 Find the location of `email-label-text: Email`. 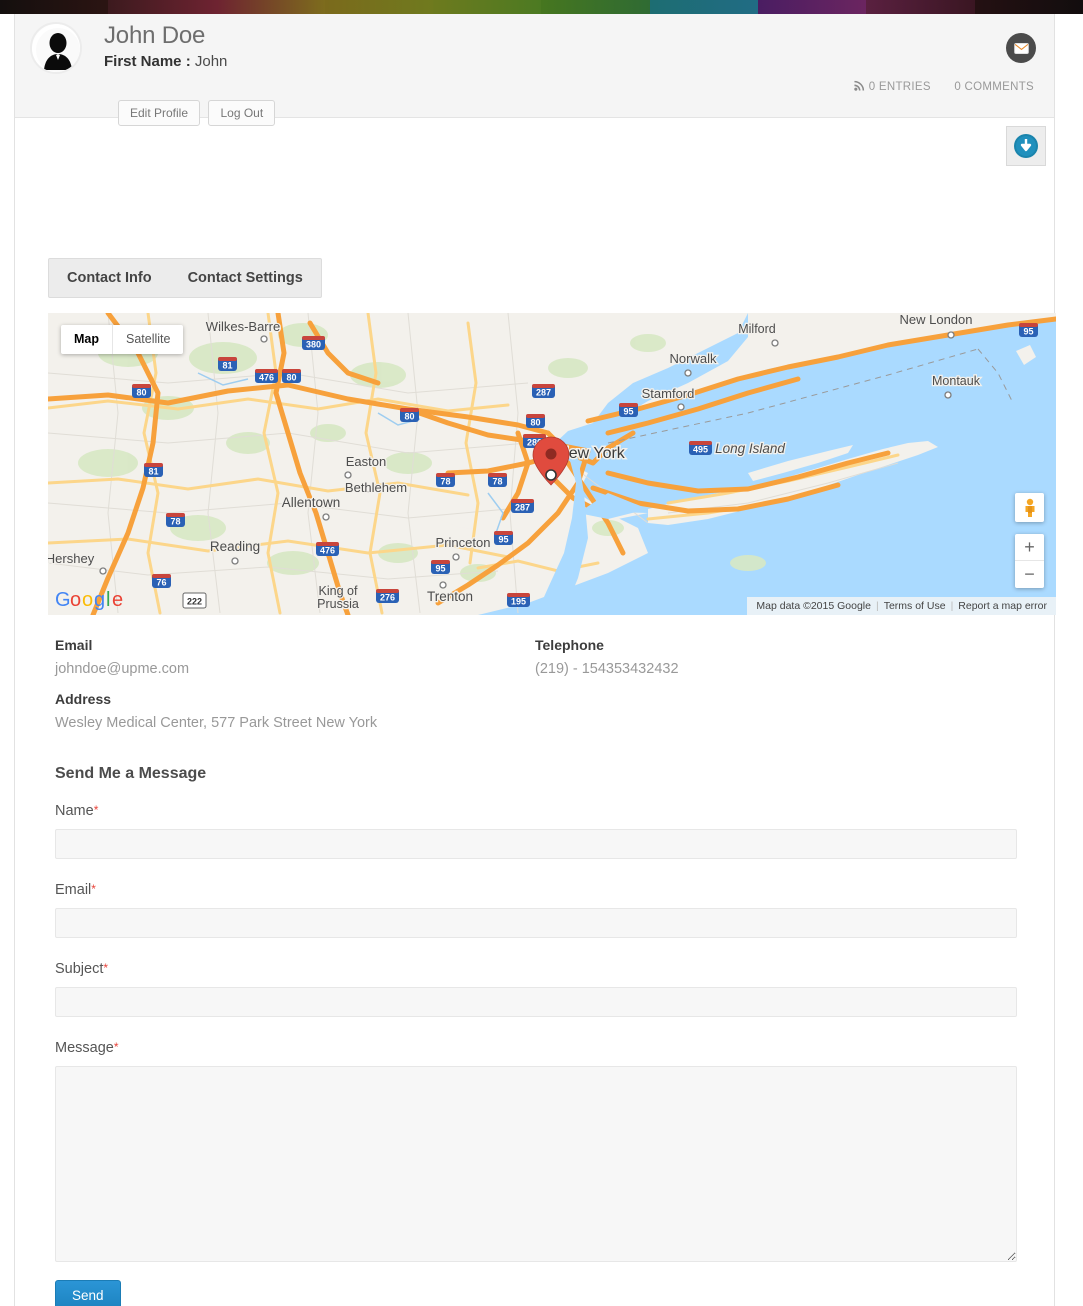

email-label-text: Email is located at coordinates (73, 890).